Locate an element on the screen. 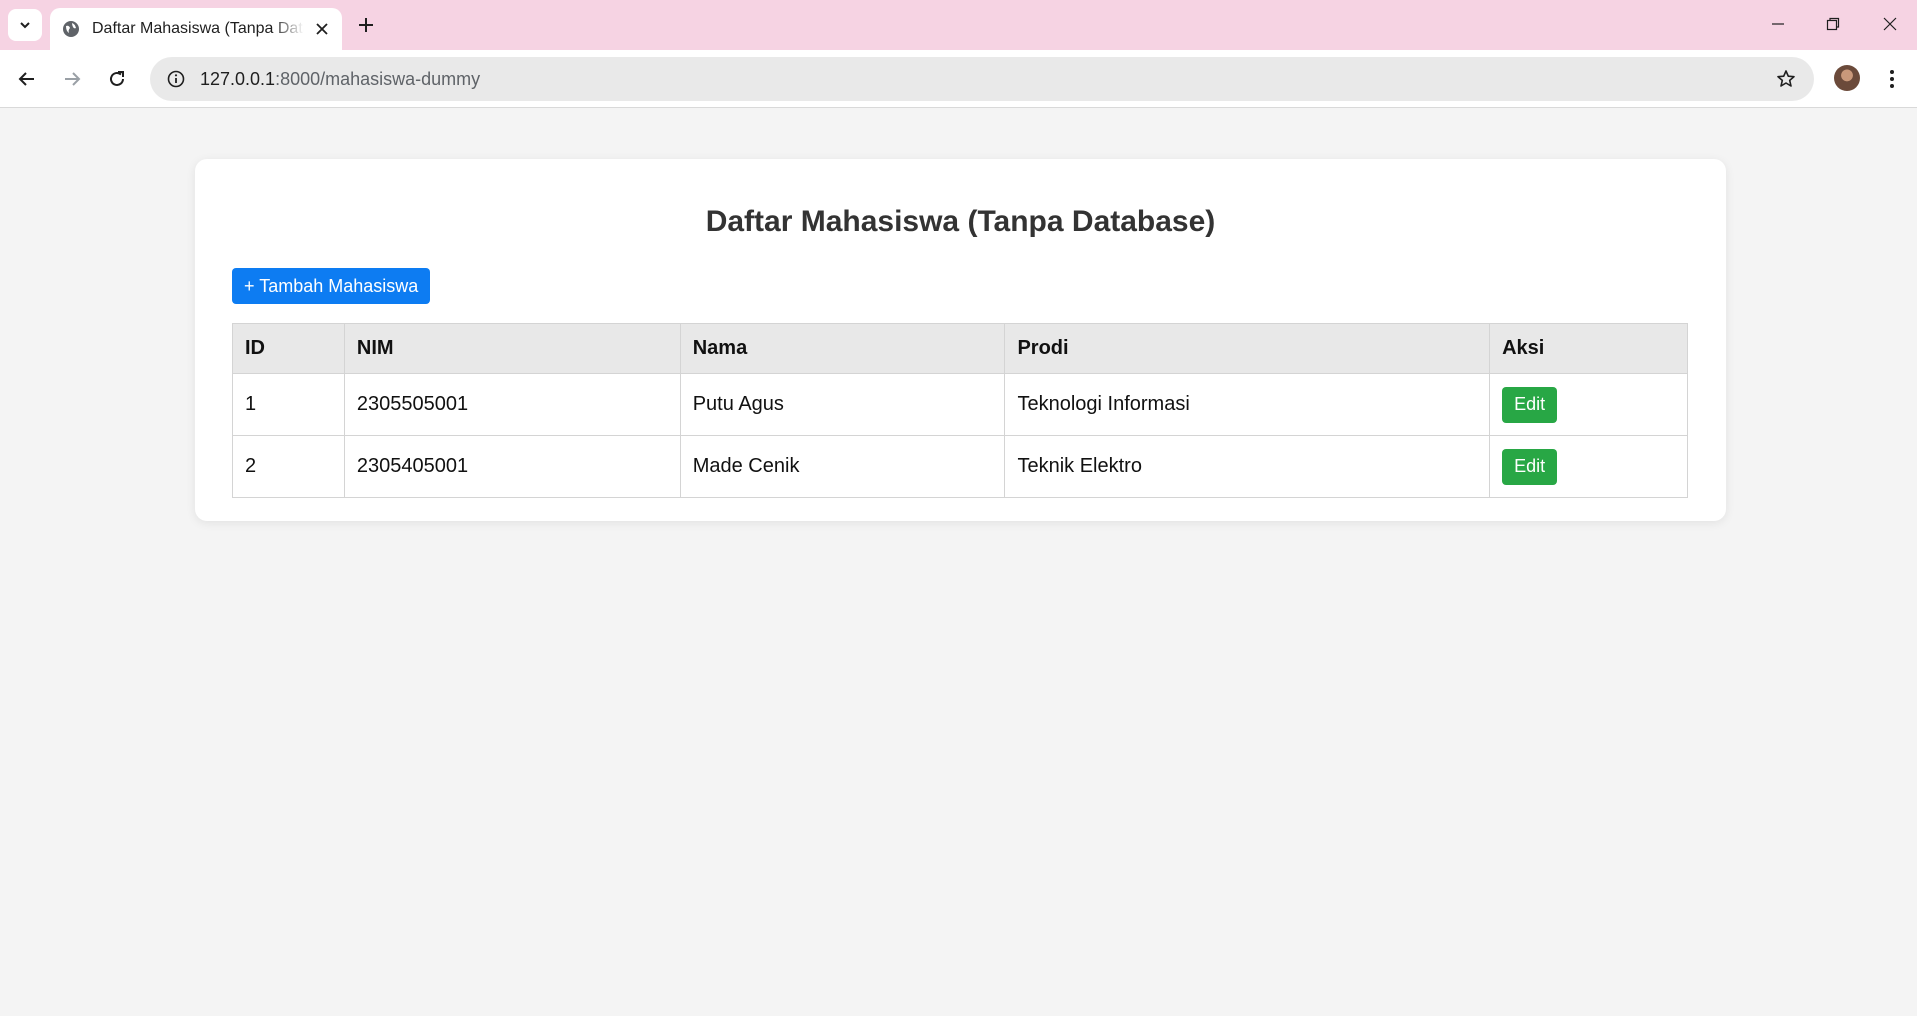 The height and width of the screenshot is (1016, 1917). cell-nama: Made Cenik is located at coordinates (842, 466).